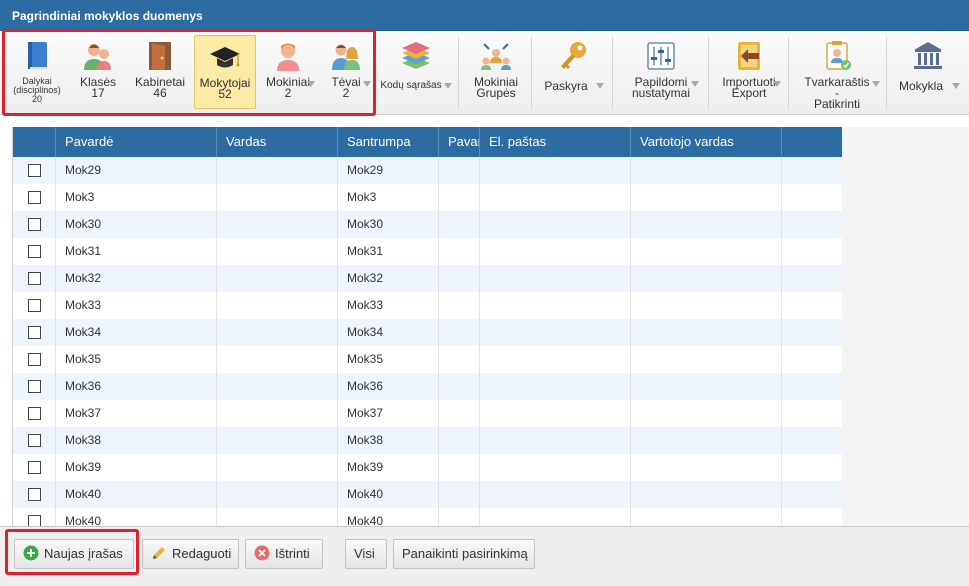 This screenshot has height=586, width=969. Describe the element at coordinates (427, 170) in the screenshot. I see `table-row: Mok29 Mok29` at that location.